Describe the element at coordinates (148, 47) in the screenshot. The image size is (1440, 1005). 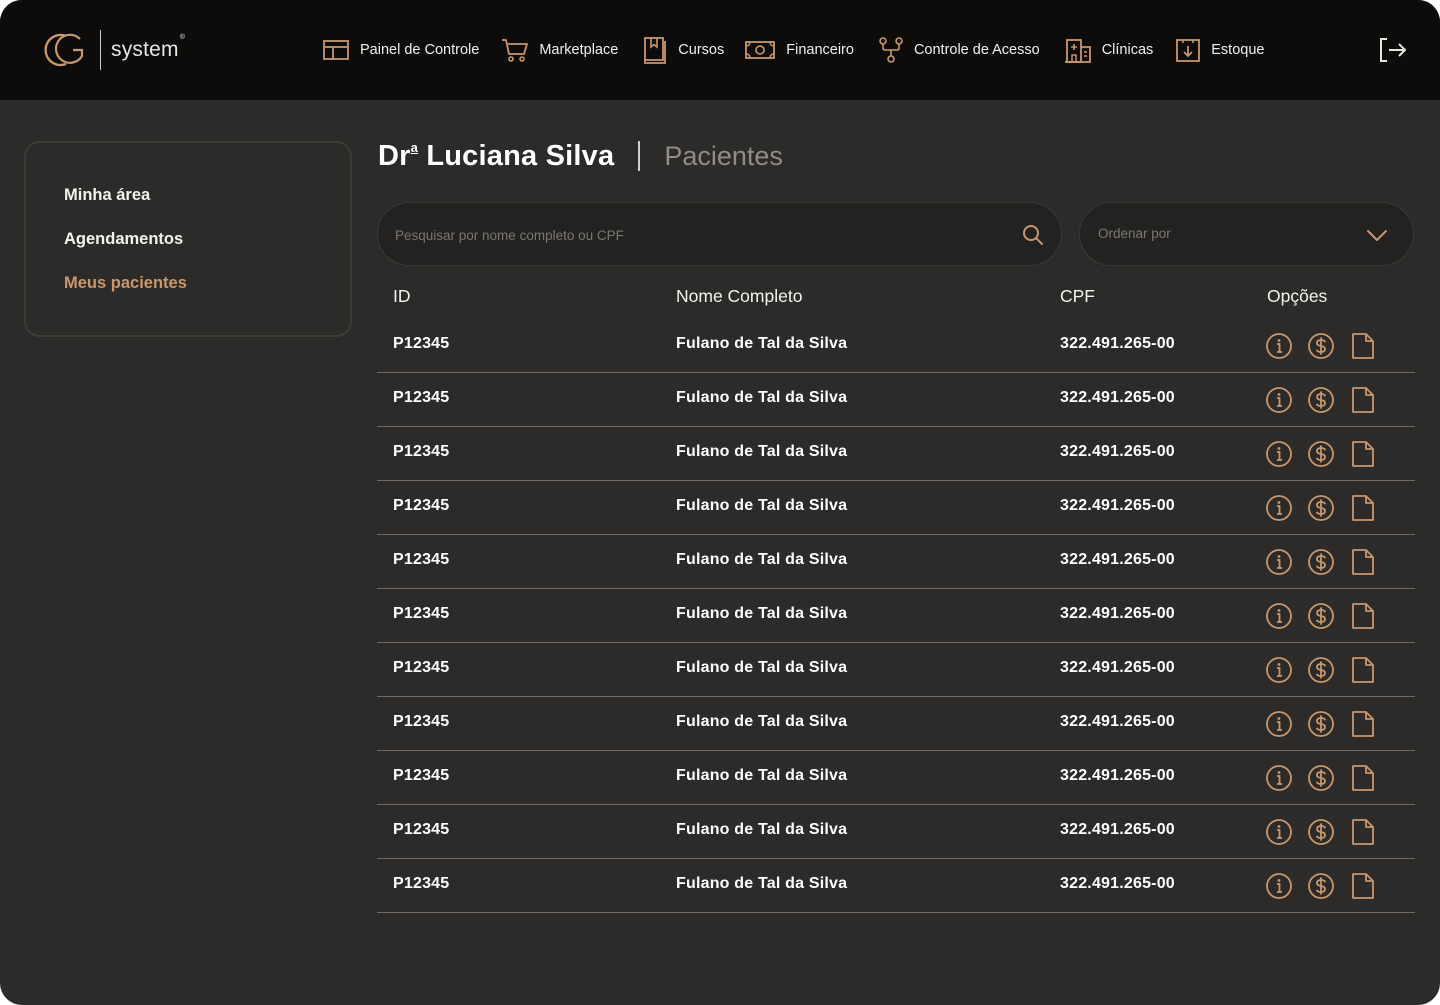
I see `logo-wordmark: system®` at that location.